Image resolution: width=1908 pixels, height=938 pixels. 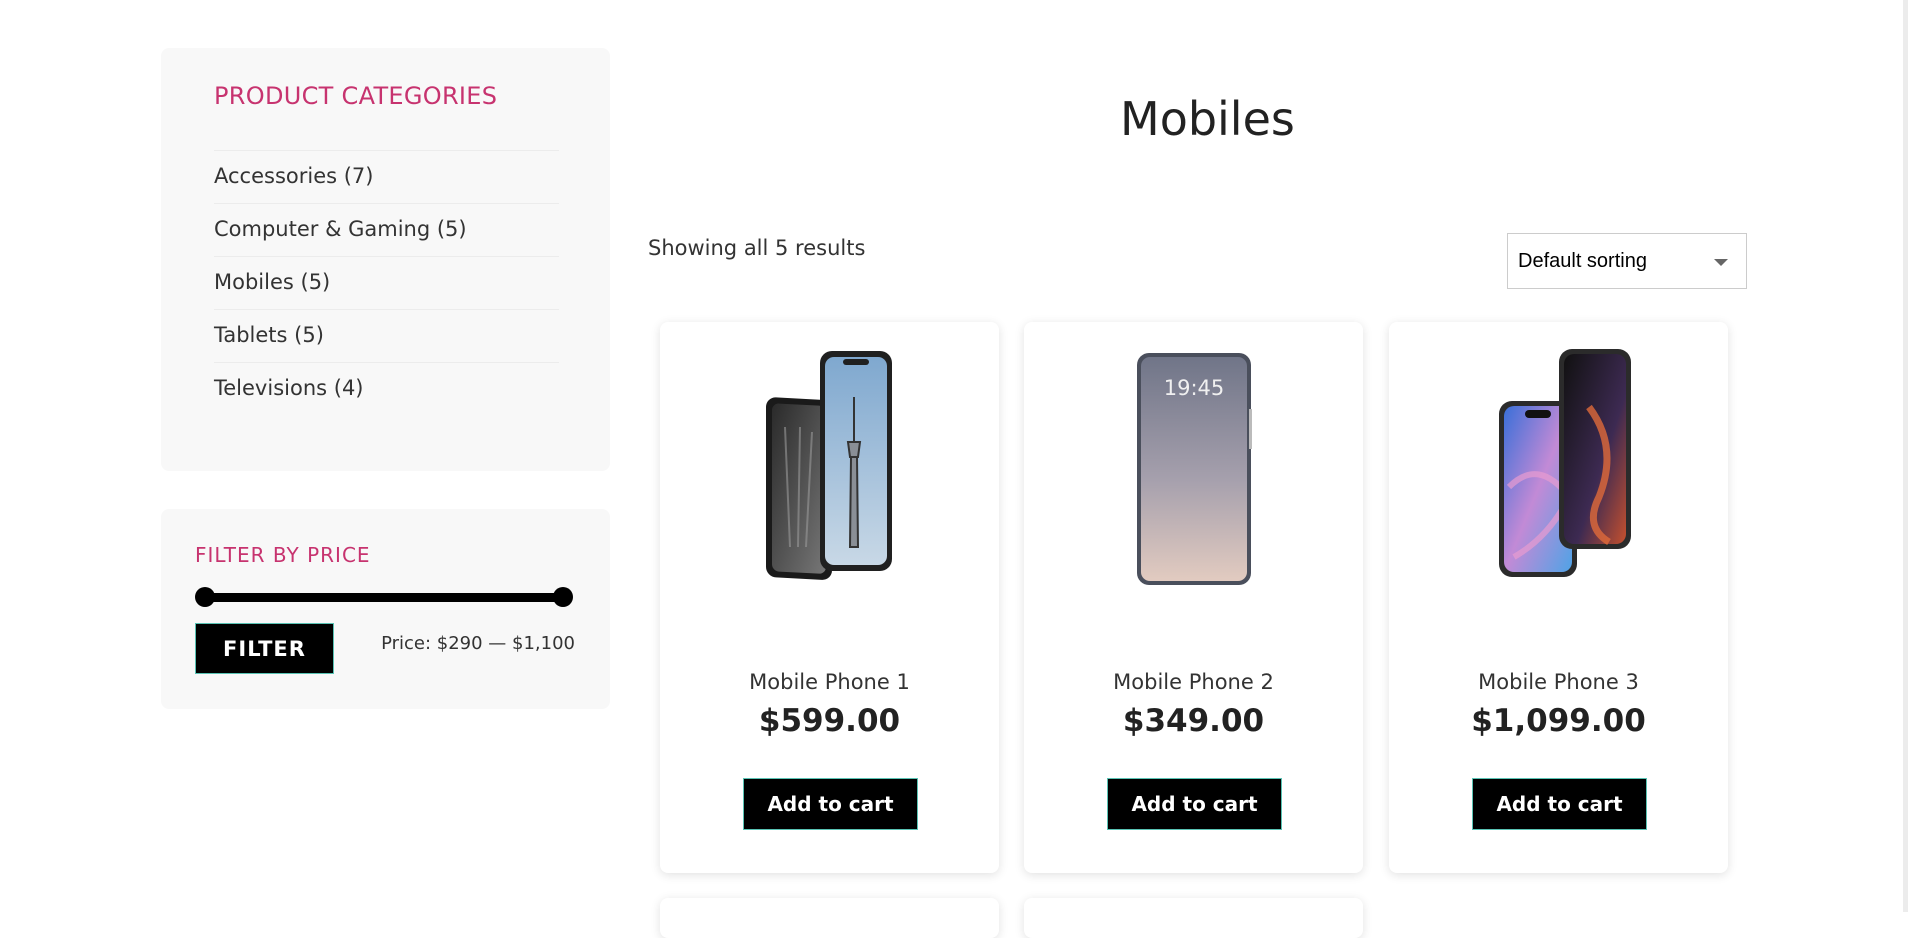 What do you see at coordinates (386, 388) in the screenshot?
I see `category-item-televisions: Televisions (4)` at bounding box center [386, 388].